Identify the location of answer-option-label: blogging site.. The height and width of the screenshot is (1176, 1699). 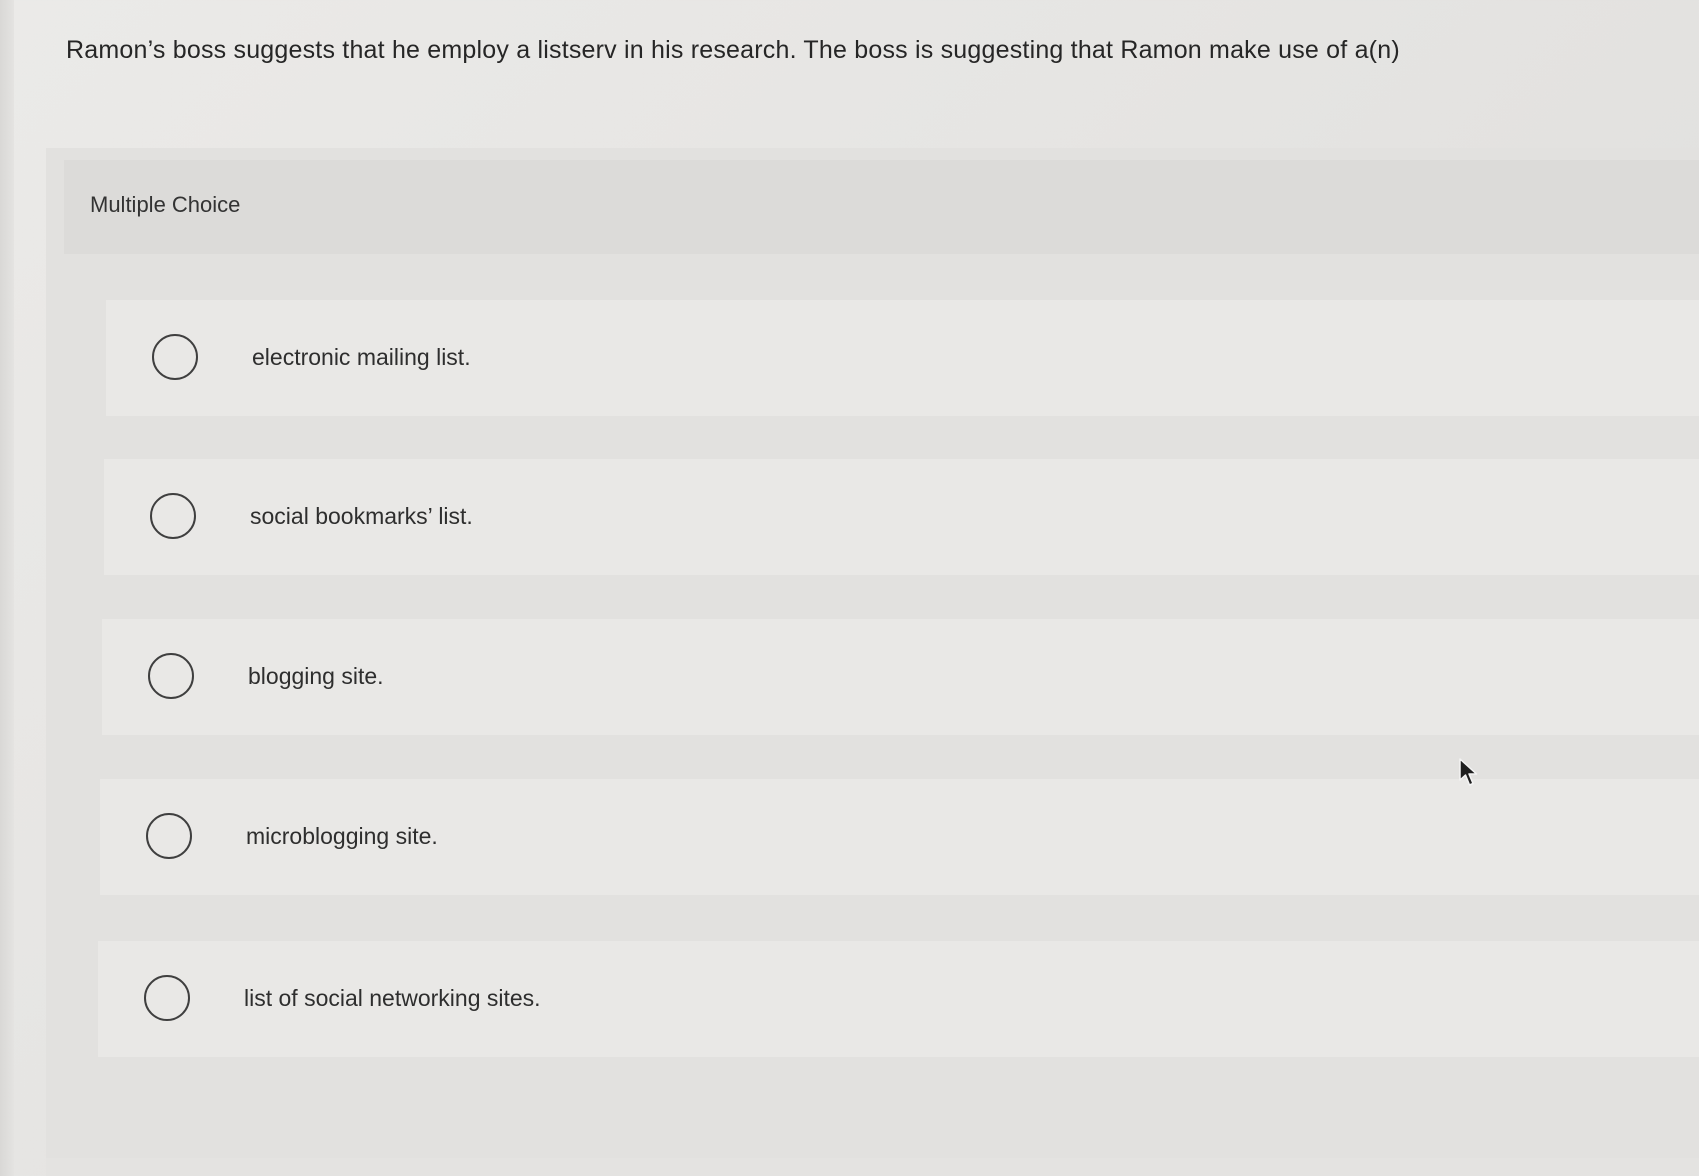
(316, 676).